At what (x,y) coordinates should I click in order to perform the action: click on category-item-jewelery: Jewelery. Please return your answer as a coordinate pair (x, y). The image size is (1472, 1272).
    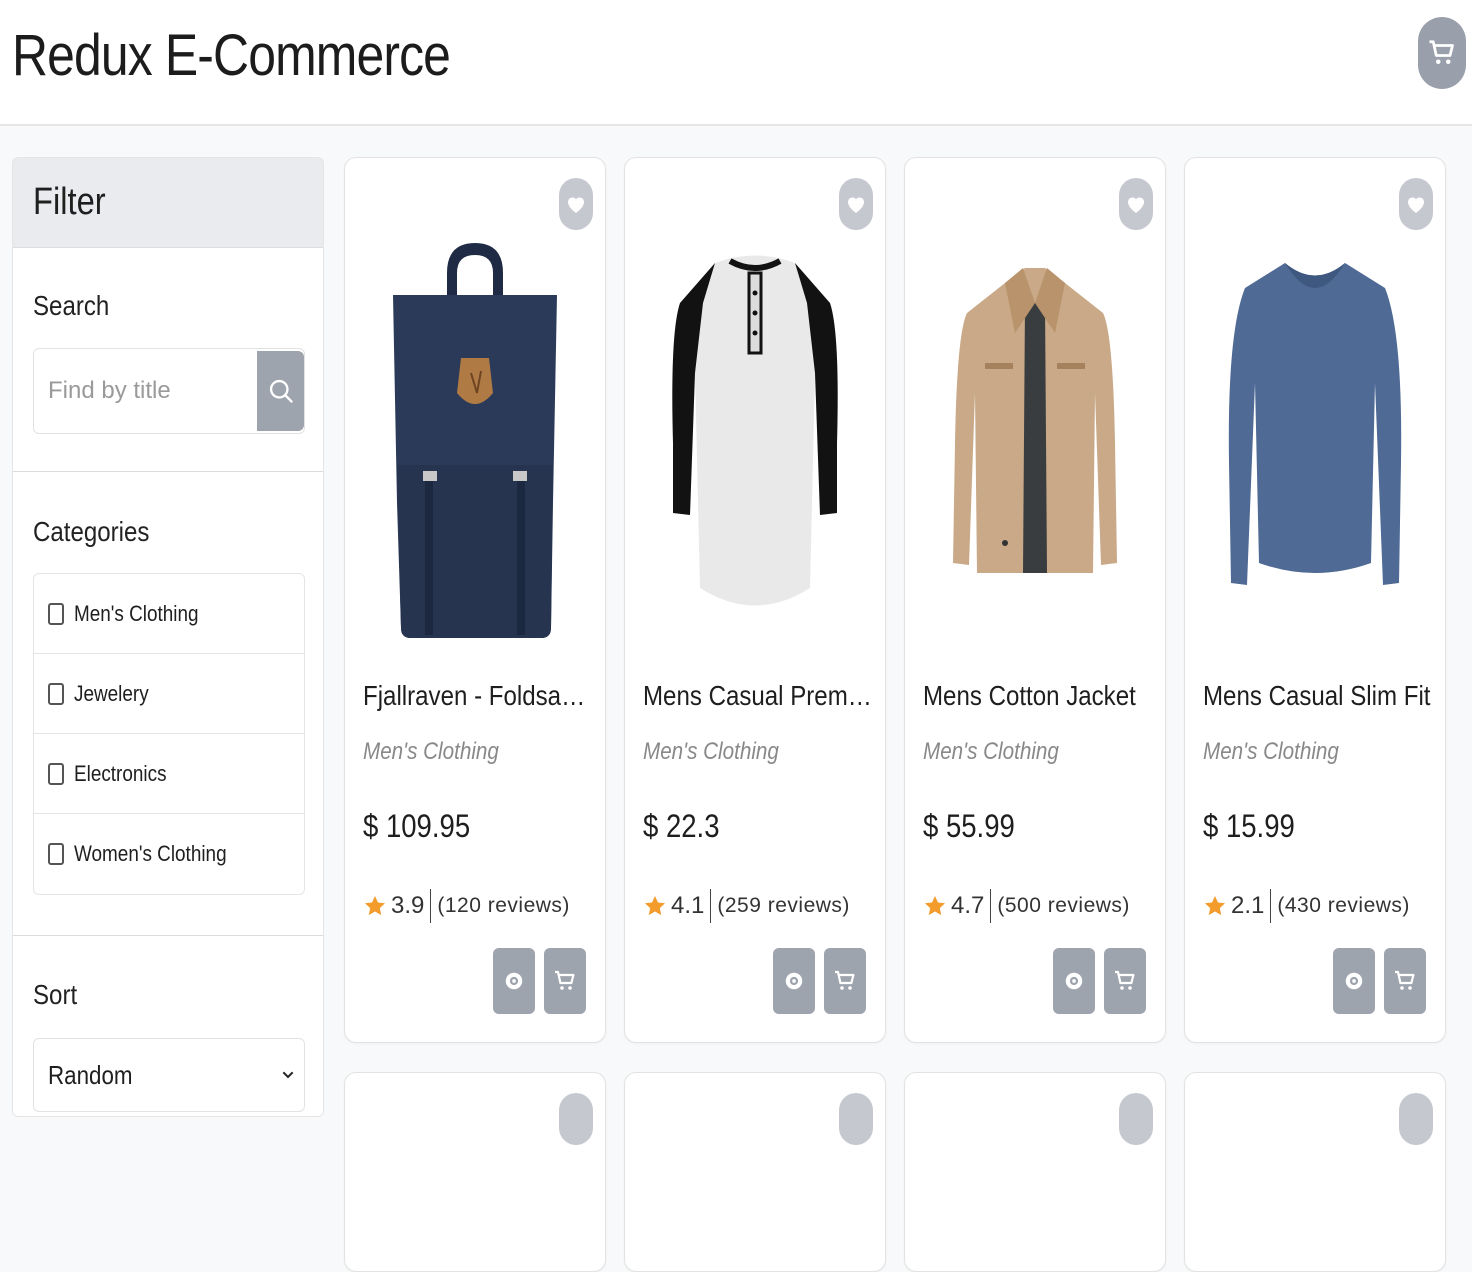
    Looking at the image, I should click on (169, 694).